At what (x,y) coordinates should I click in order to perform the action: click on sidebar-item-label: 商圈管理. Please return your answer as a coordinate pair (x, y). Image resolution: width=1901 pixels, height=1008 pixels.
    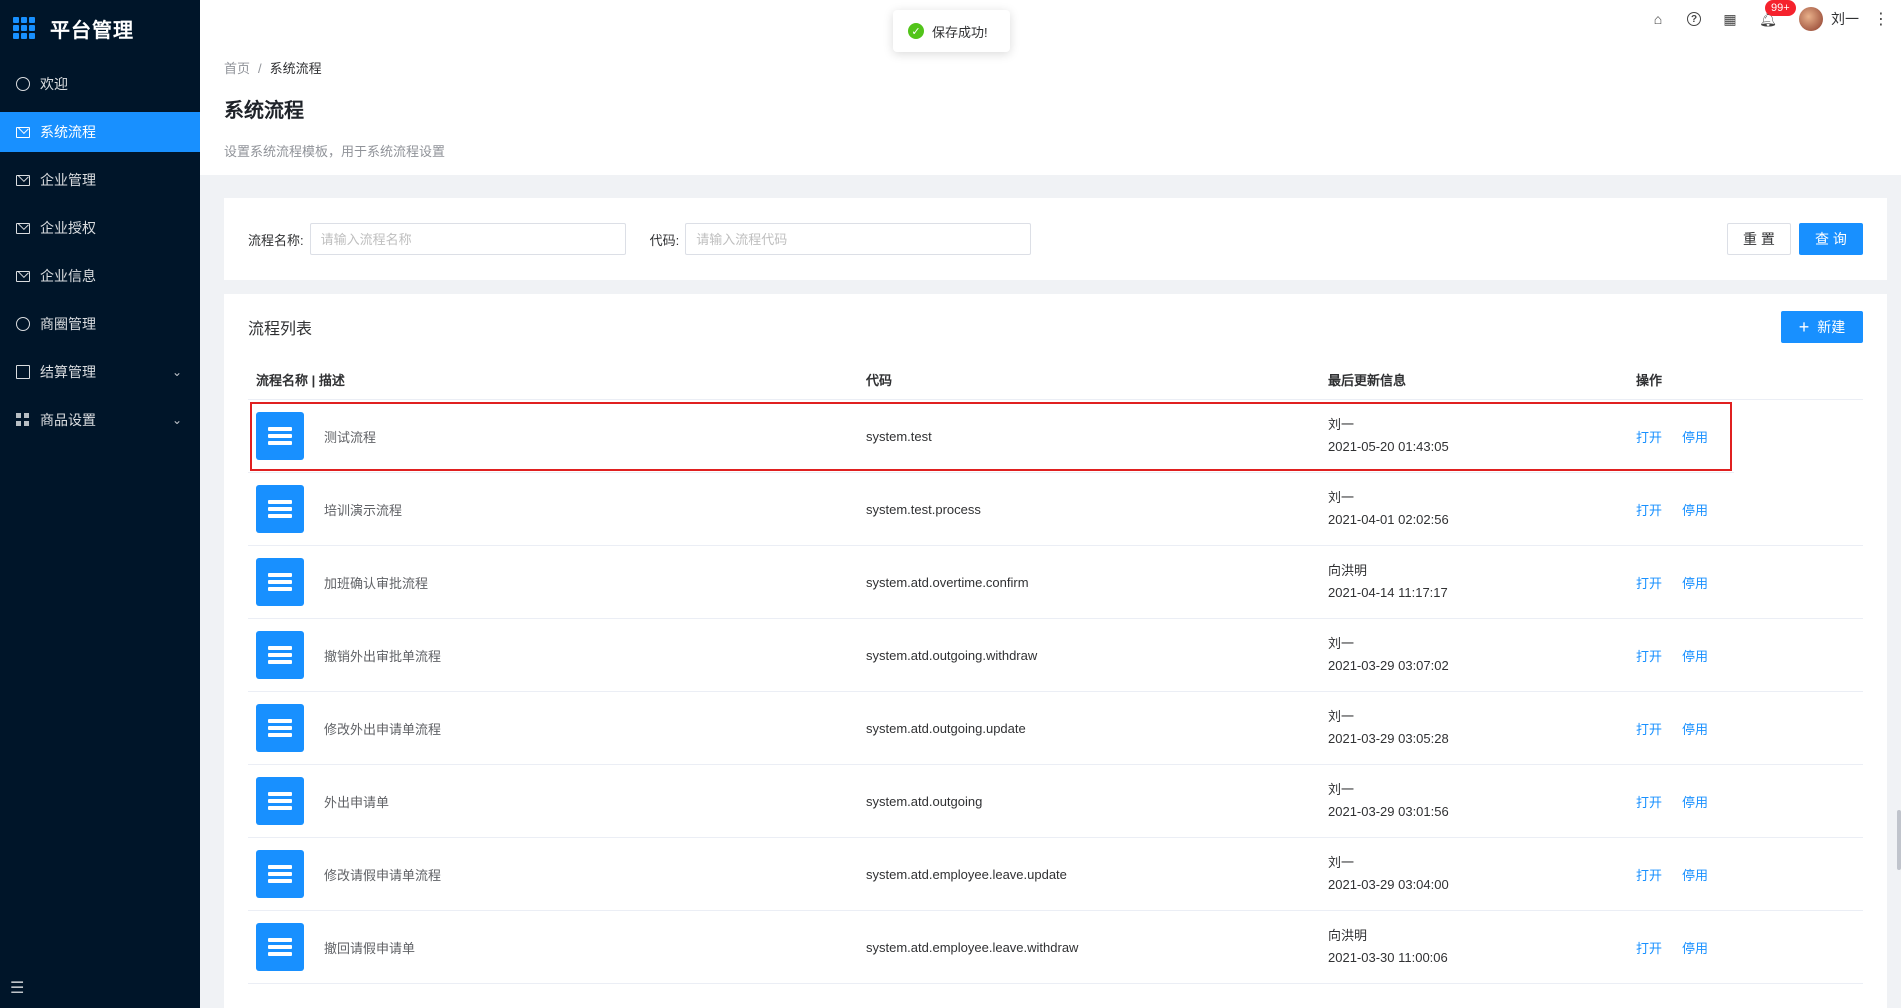
    Looking at the image, I should click on (68, 324).